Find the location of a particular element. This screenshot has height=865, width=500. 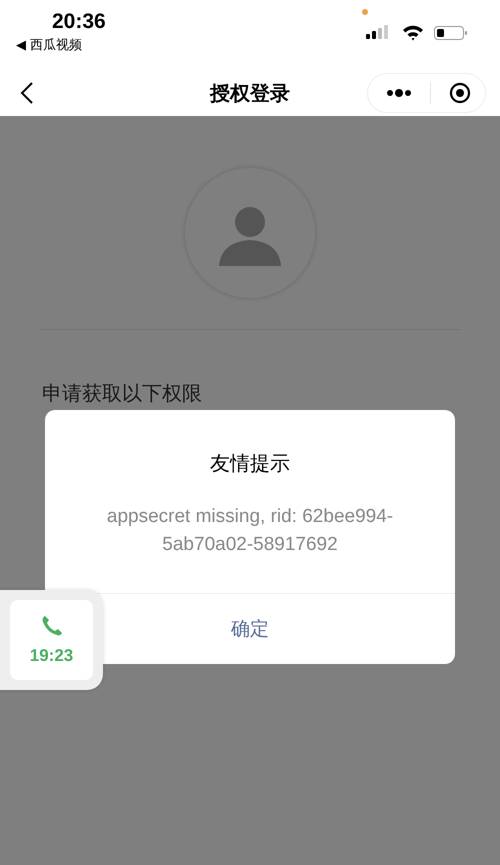

dialog-title: 友情提示 is located at coordinates (250, 463).